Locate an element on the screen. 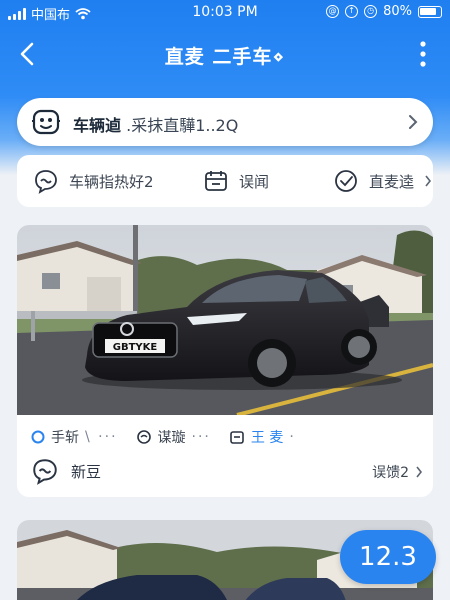 The width and height of the screenshot is (450, 600). meta-review-label: 谋璇 is located at coordinates (171, 438).